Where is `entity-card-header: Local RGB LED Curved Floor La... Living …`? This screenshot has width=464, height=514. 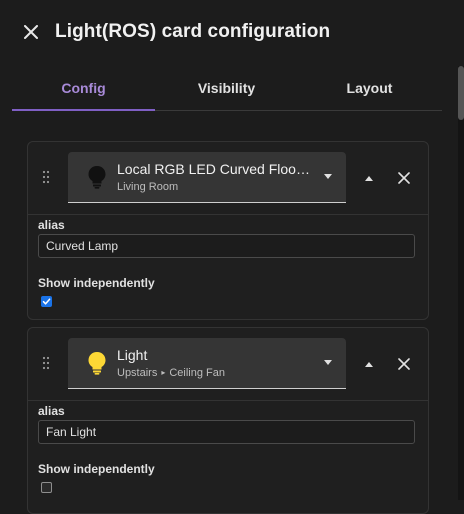
entity-card-header: Local RGB LED Curved Floor La... Living … is located at coordinates (228, 178).